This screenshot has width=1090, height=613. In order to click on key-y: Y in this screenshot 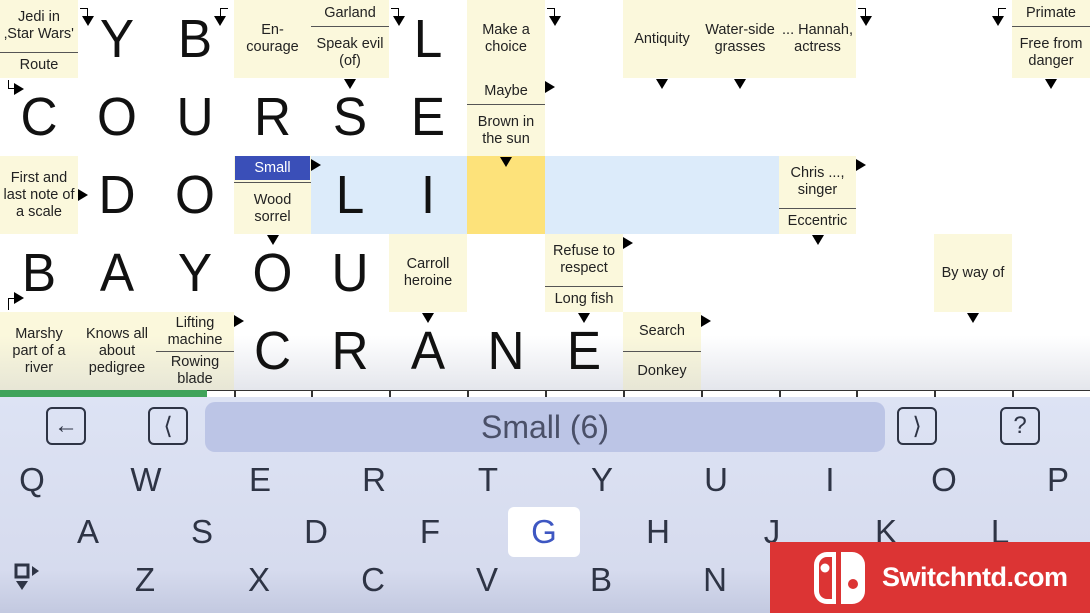, I will do `click(602, 480)`.